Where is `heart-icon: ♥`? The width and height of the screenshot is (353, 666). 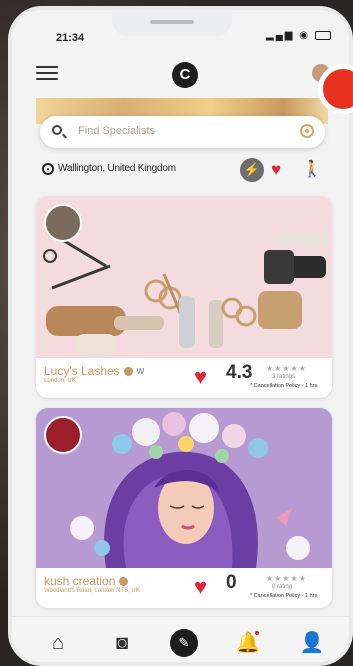 heart-icon: ♥ is located at coordinates (276, 169).